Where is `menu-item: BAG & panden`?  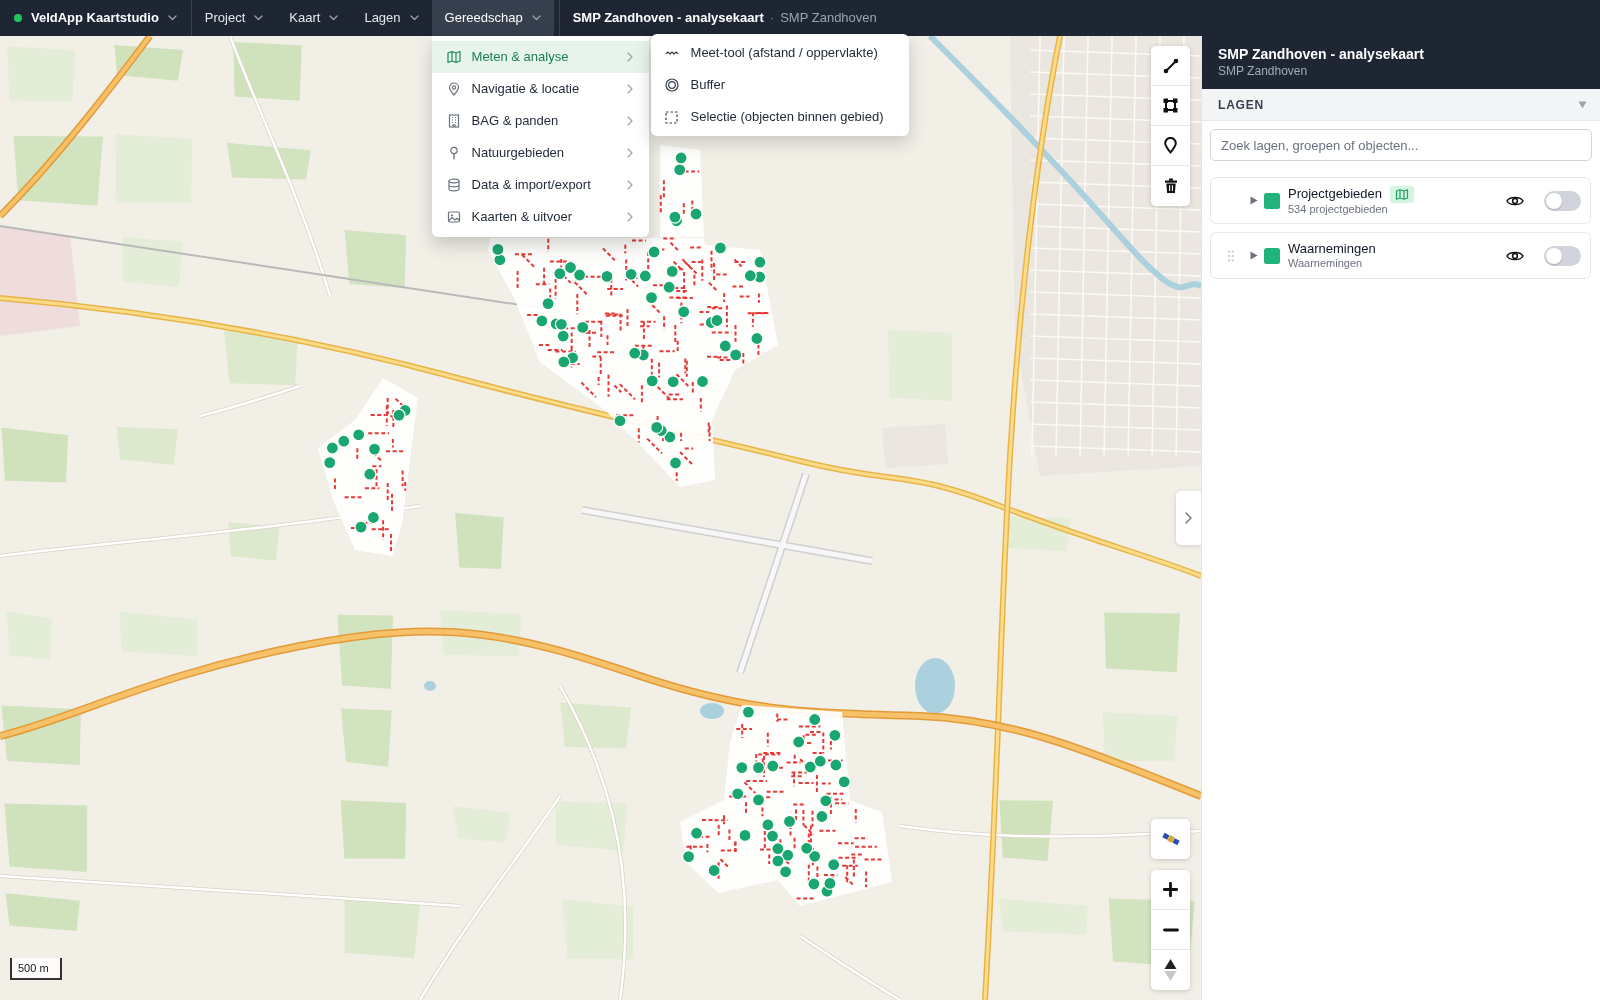 menu-item: BAG & panden is located at coordinates (540, 121).